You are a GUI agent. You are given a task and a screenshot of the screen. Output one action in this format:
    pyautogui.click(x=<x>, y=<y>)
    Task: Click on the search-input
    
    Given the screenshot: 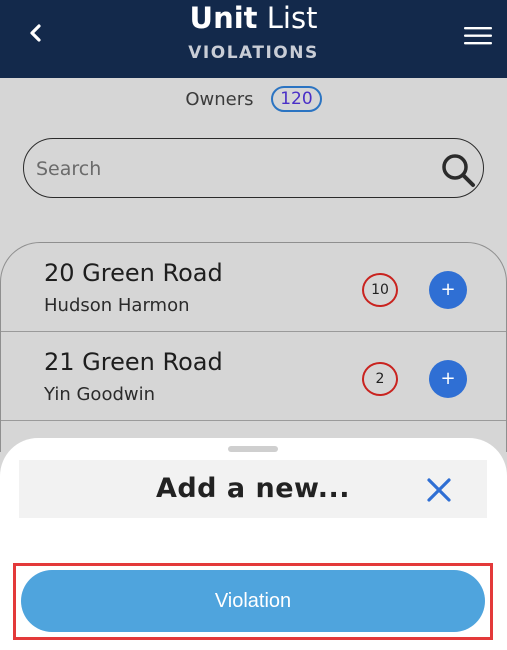 What is the action you would take?
    pyautogui.click(x=216, y=169)
    